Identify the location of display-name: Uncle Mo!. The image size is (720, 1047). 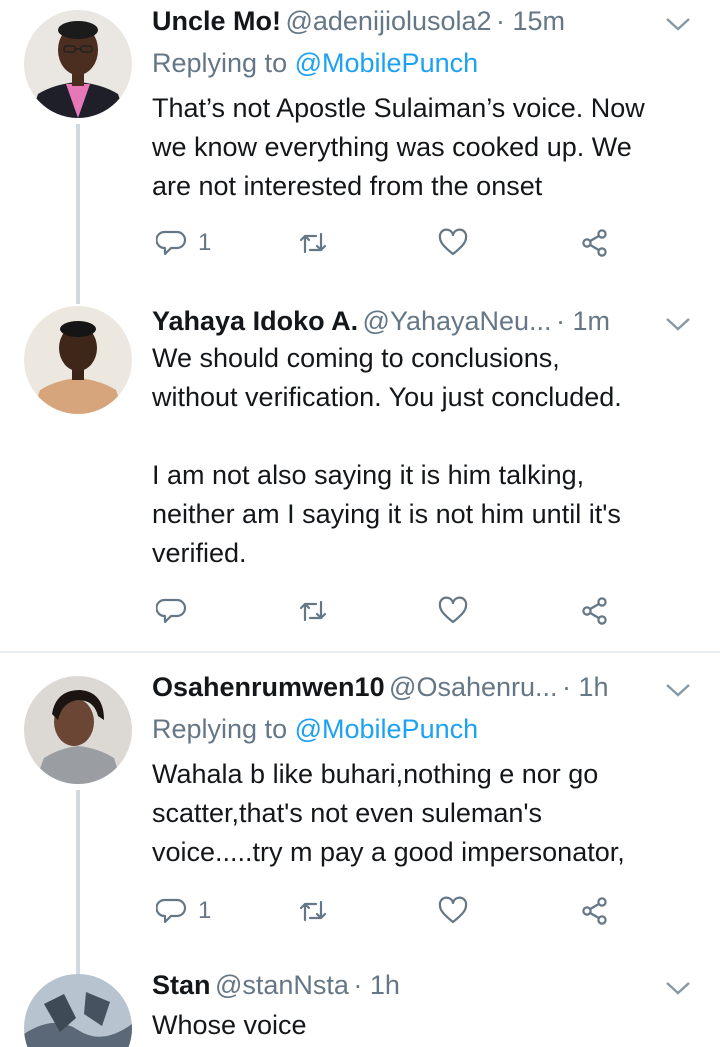
(216, 21).